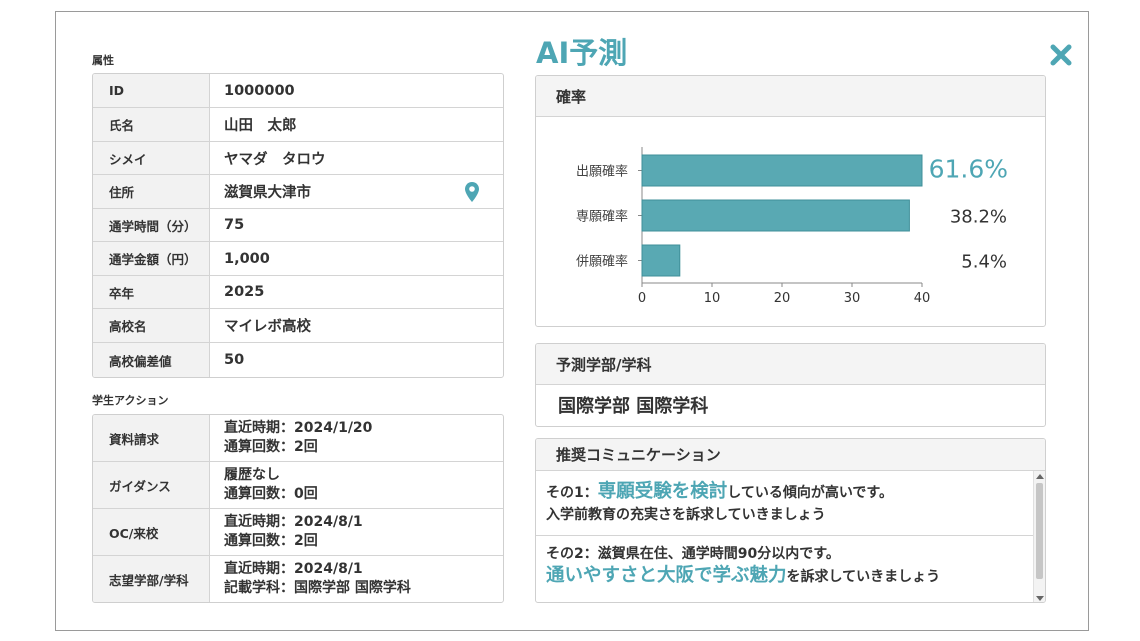  I want to click on action-line: 履歴なし, so click(252, 475).